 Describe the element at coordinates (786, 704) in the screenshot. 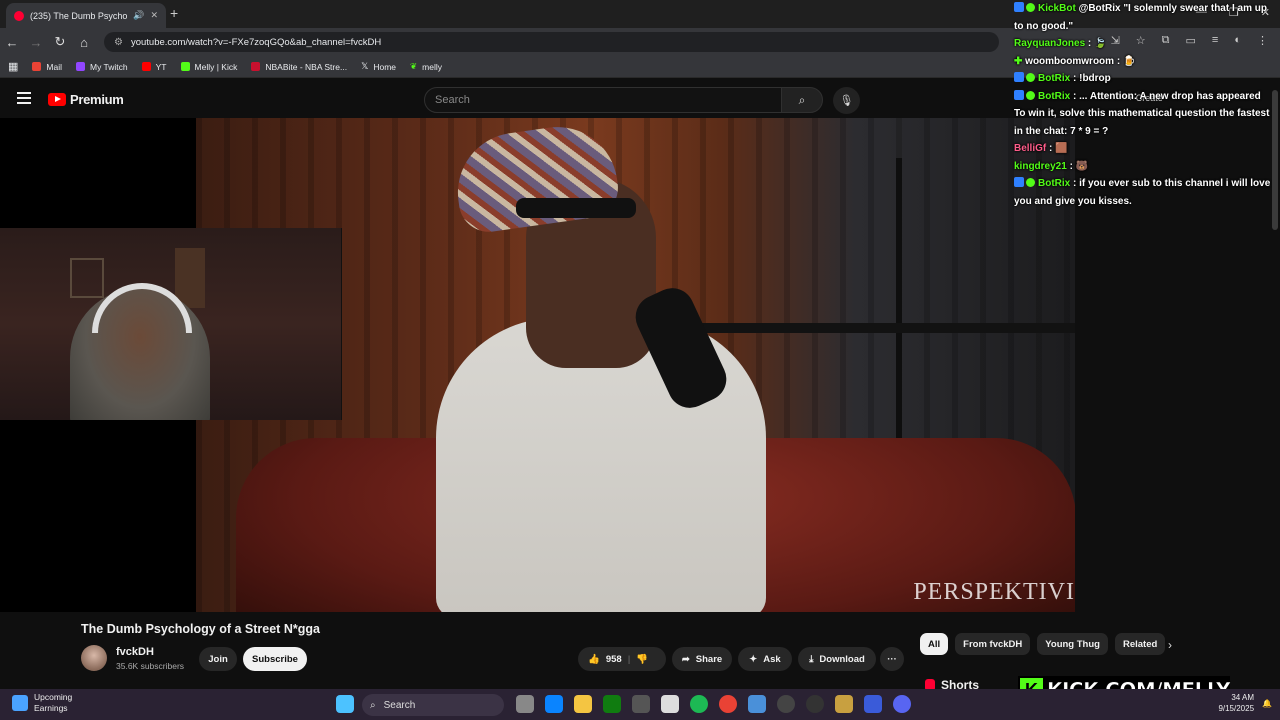

I see `media-player-icon` at that location.